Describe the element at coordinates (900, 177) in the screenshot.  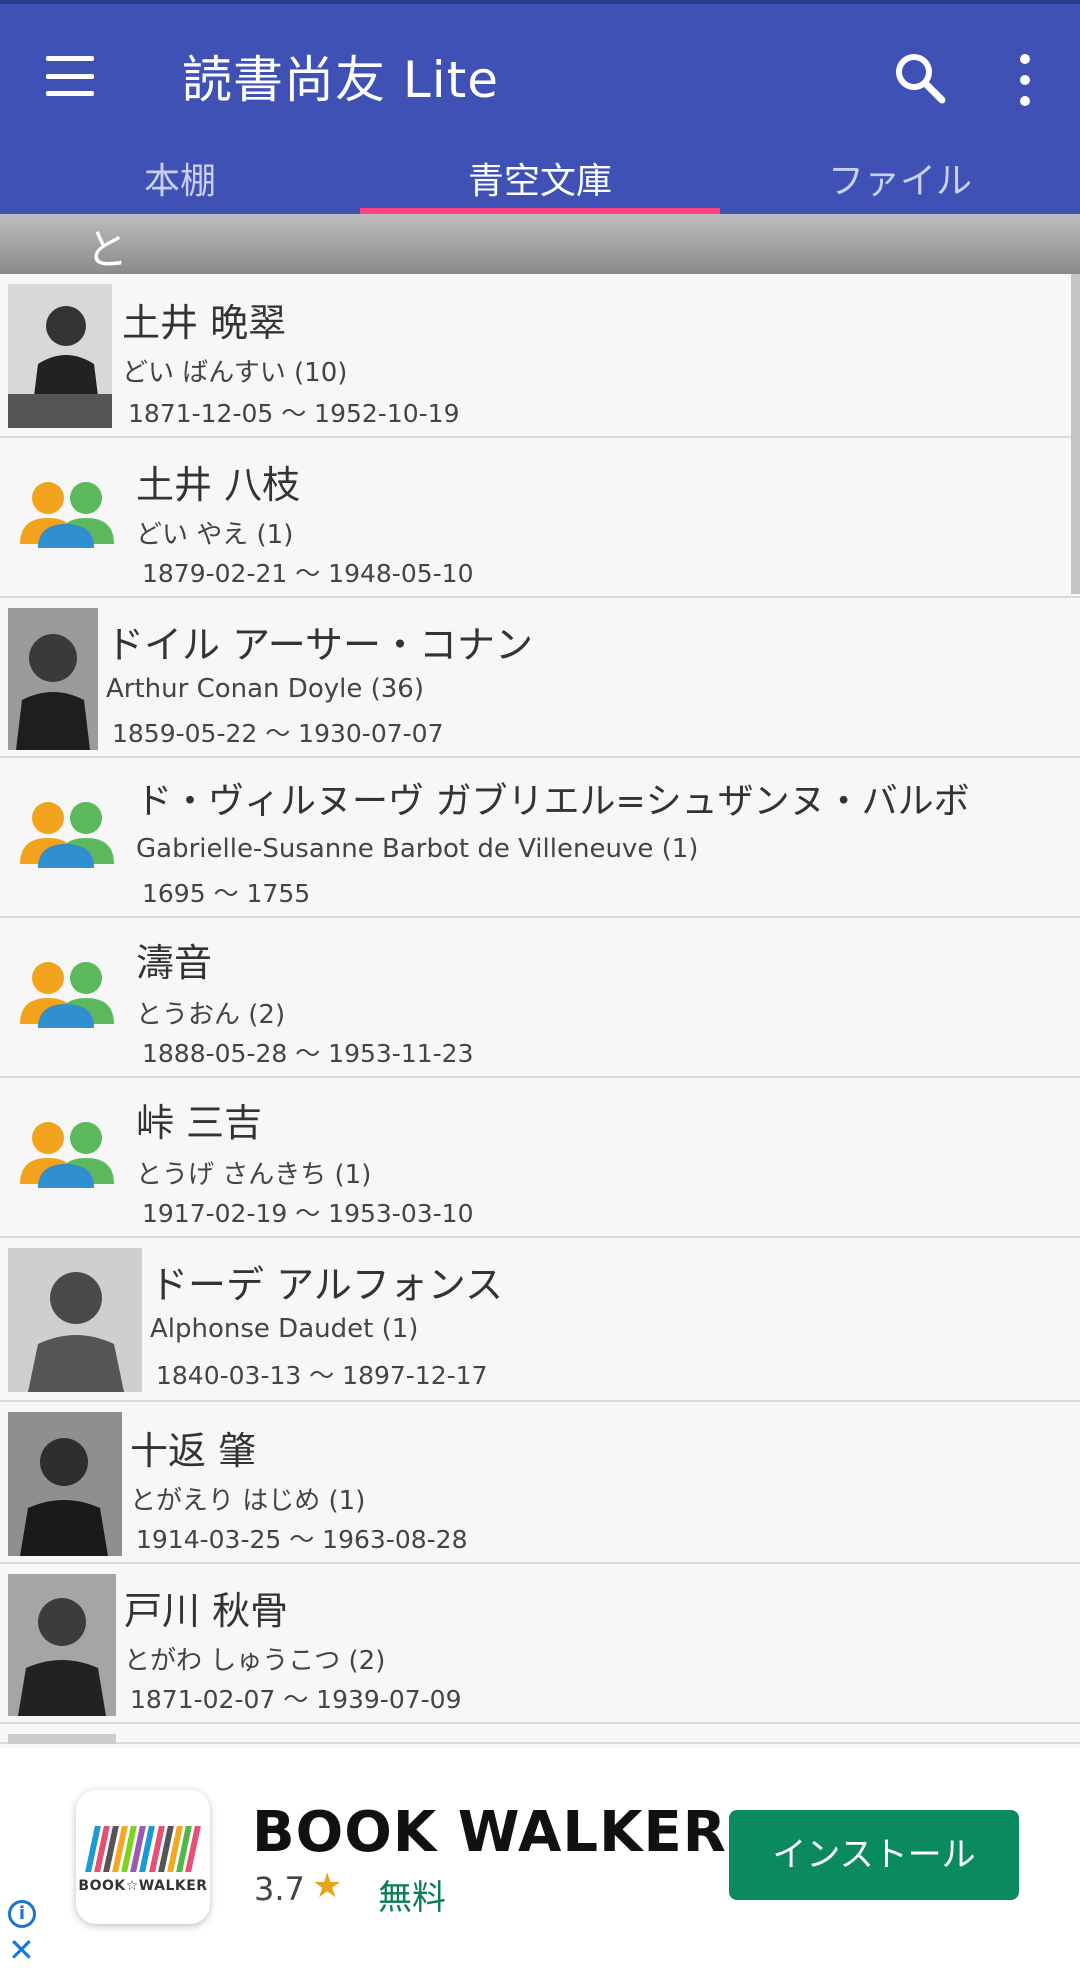
I see `tab-files: ファイル` at that location.